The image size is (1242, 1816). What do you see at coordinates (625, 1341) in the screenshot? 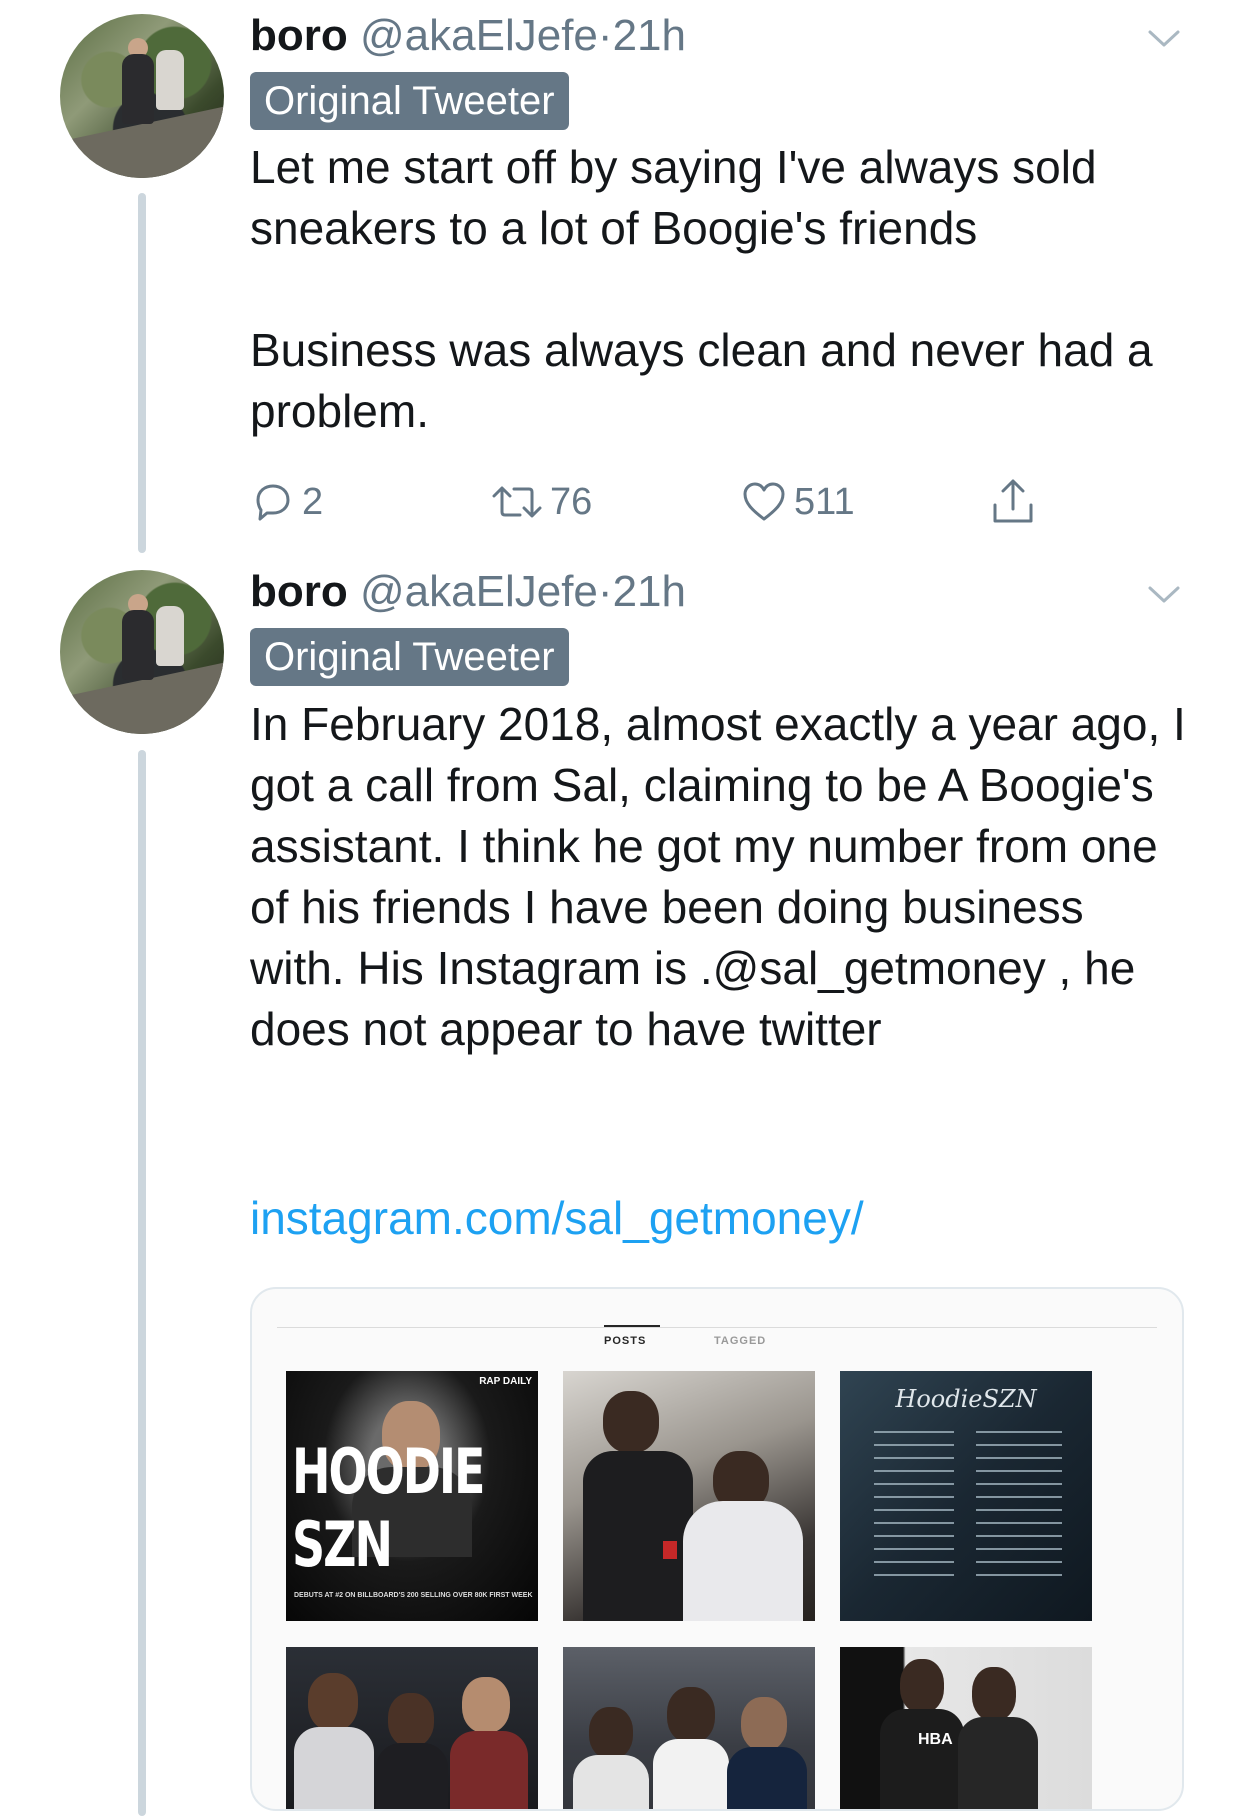
I see `ig-tab-posts: POSTS` at bounding box center [625, 1341].